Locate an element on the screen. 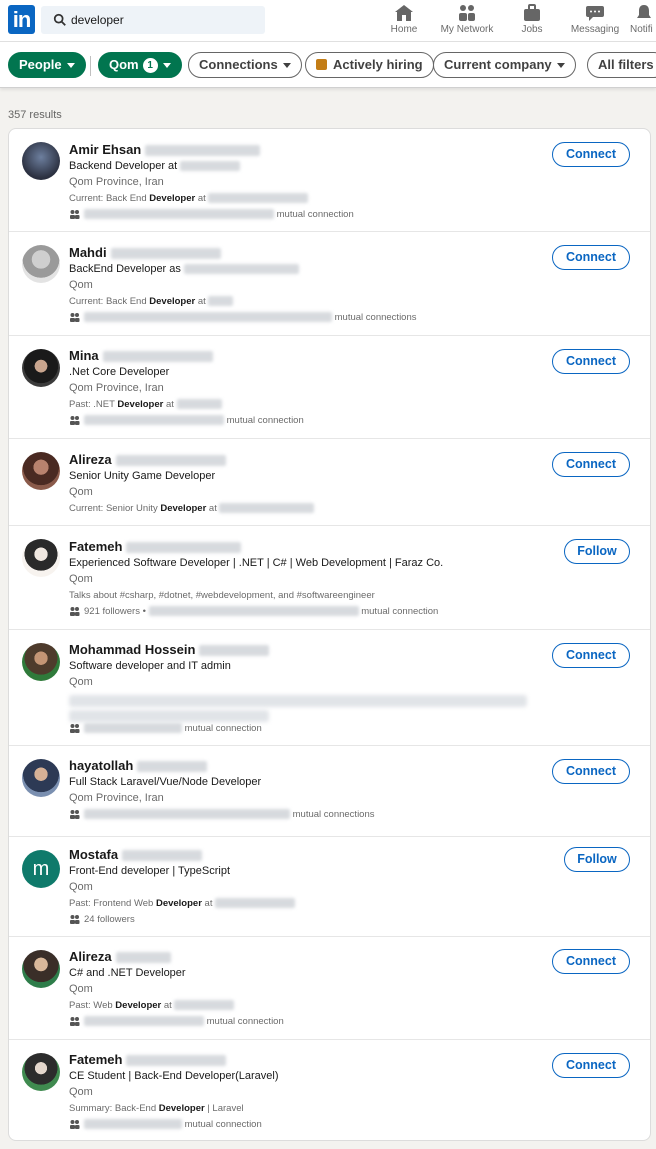 This screenshot has height=1149, width=656. filter-all-label: All filters is located at coordinates (626, 64).